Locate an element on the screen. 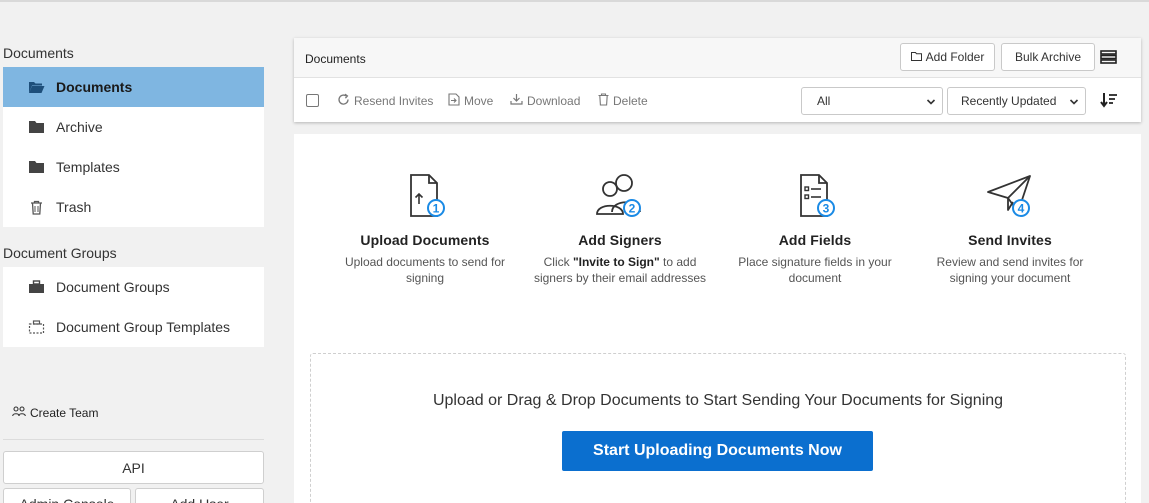  add-folder-label: Add Folder is located at coordinates (955, 57).